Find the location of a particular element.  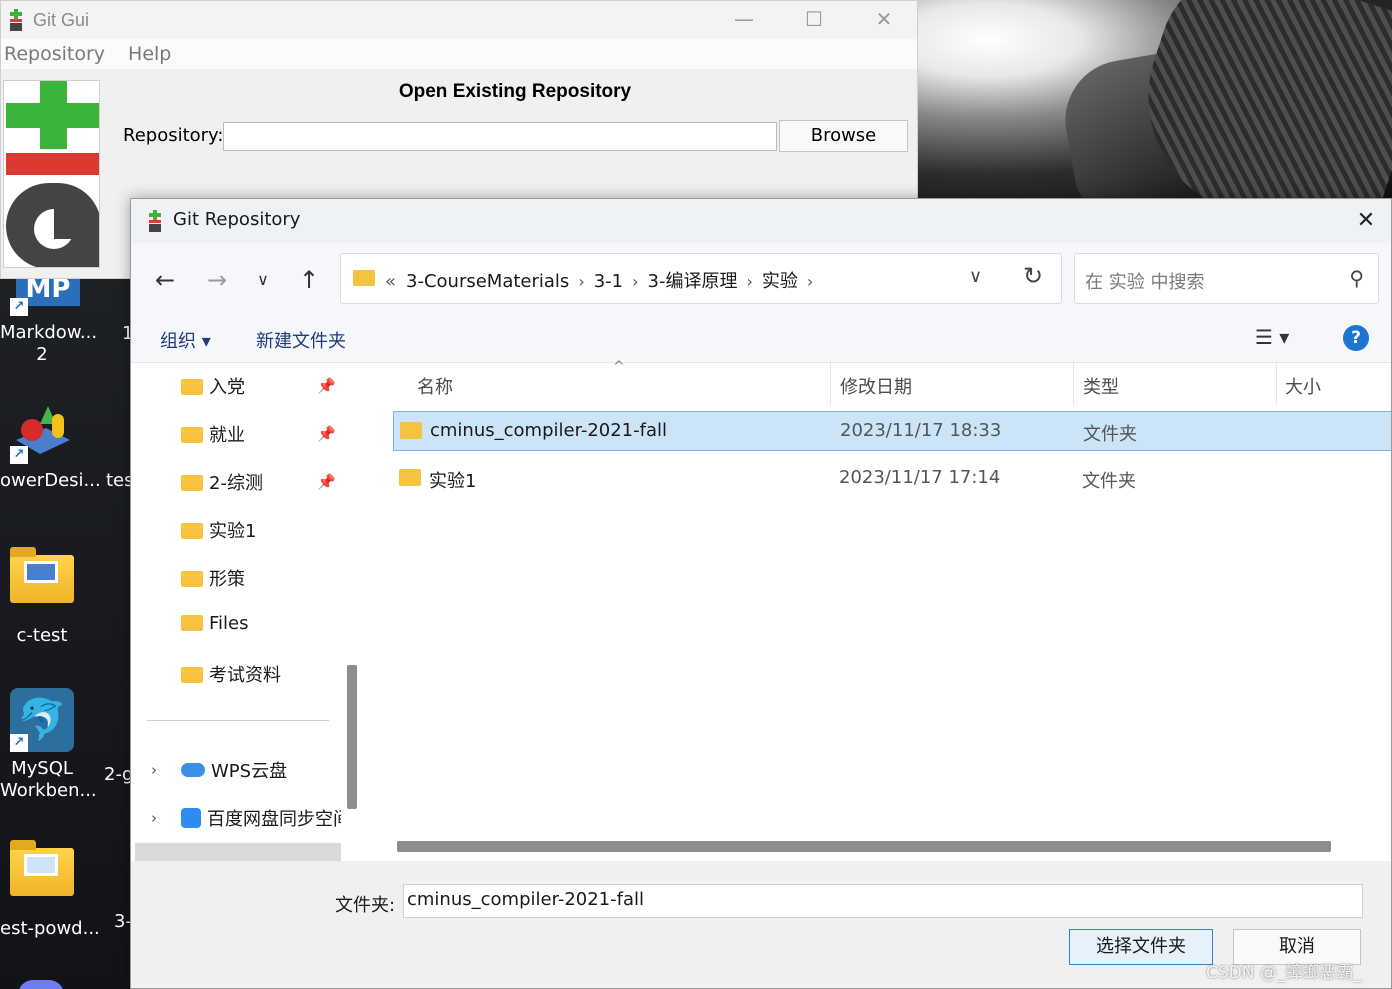

forward-arrow-icon: → is located at coordinates (217, 280).